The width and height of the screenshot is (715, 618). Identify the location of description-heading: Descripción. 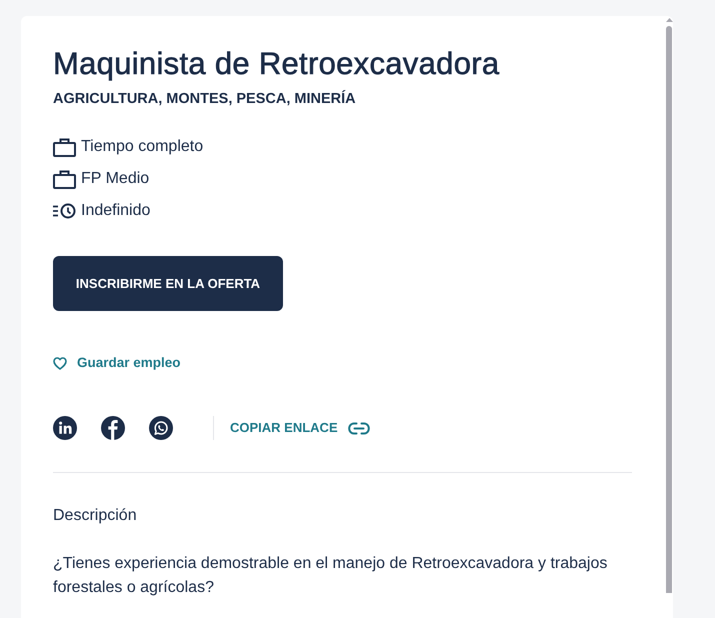
(95, 516).